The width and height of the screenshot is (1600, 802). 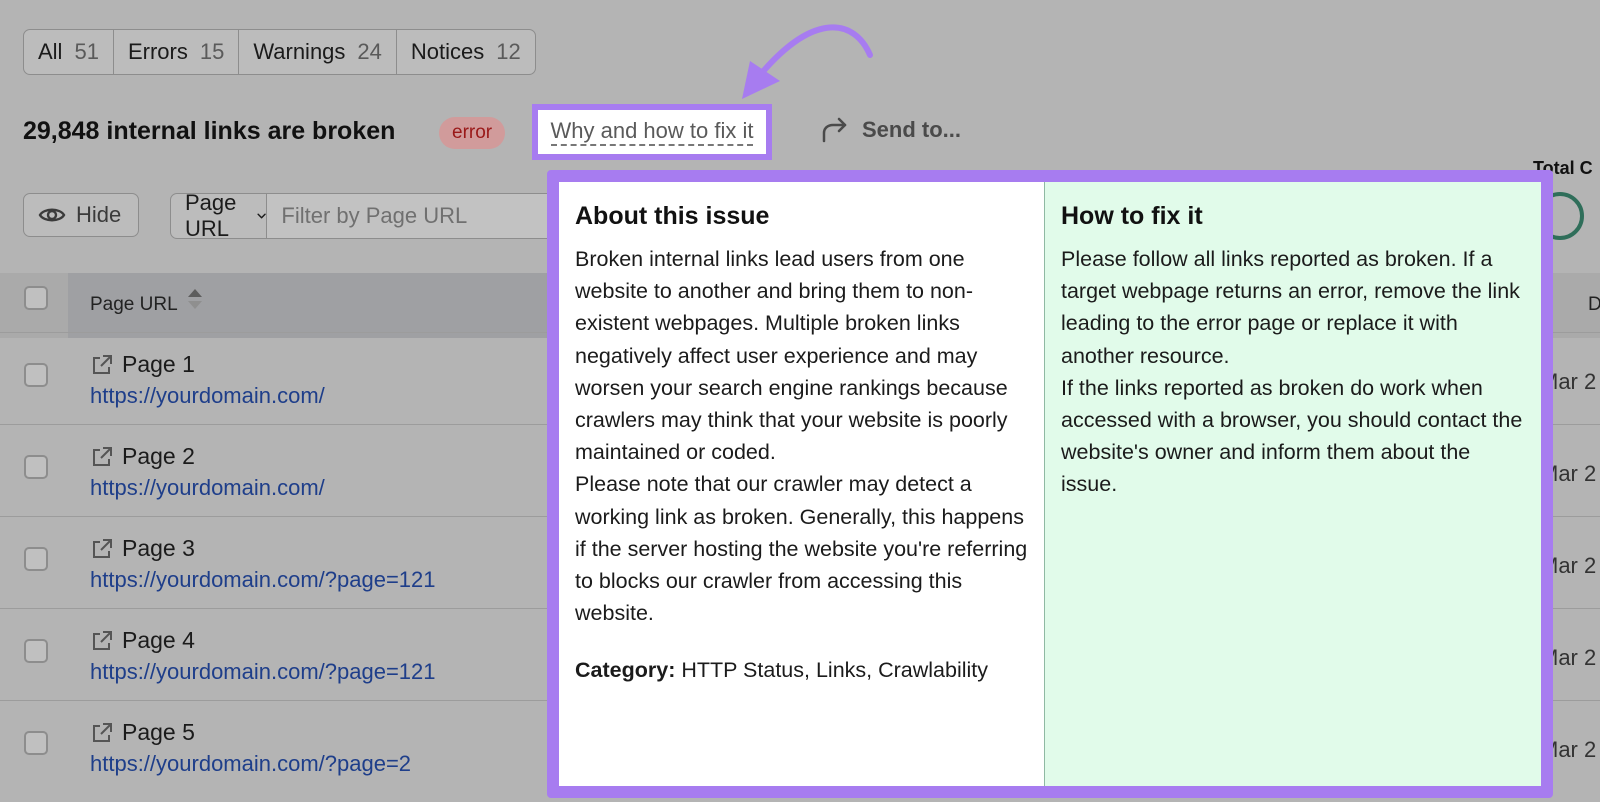 I want to click on hide-label: Hide, so click(x=99, y=214).